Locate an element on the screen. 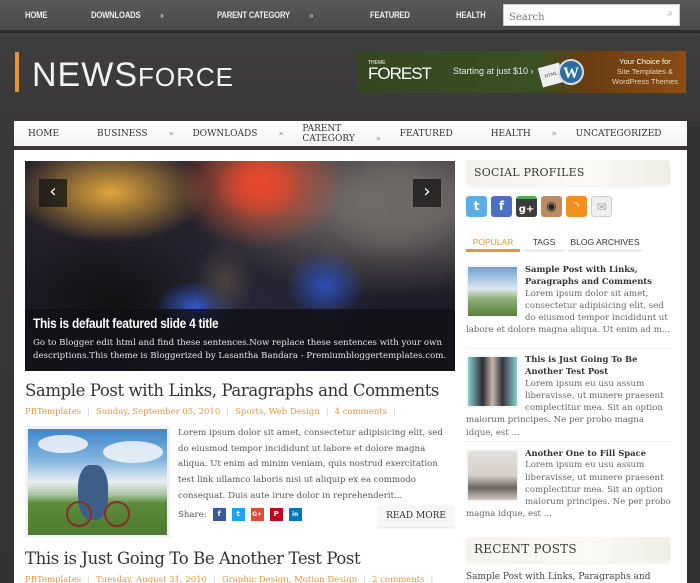  slide-title: This is default featured slide 4 title is located at coordinates (209, 323).